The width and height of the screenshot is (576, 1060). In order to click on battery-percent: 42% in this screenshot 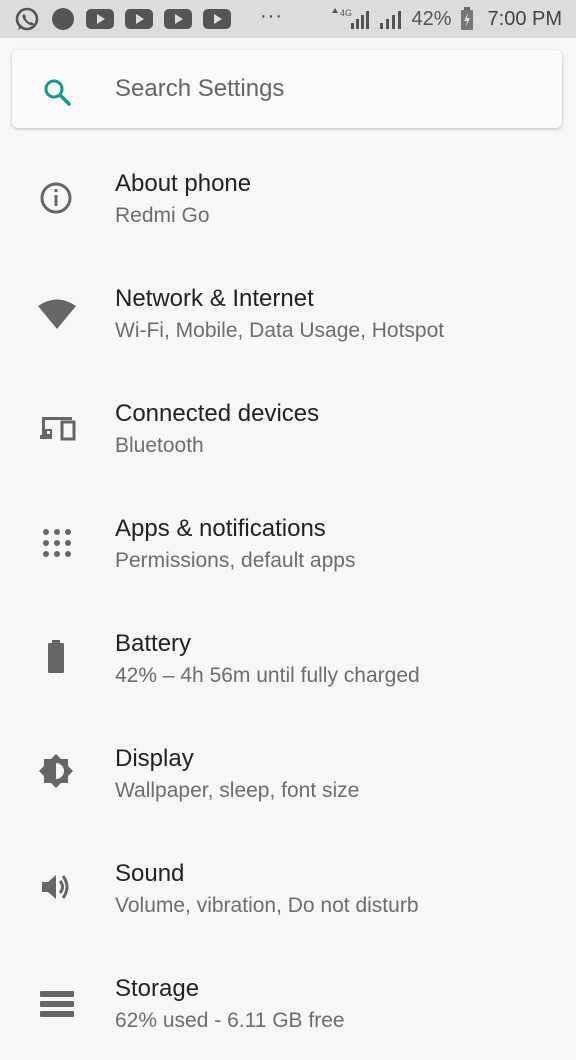, I will do `click(431, 18)`.